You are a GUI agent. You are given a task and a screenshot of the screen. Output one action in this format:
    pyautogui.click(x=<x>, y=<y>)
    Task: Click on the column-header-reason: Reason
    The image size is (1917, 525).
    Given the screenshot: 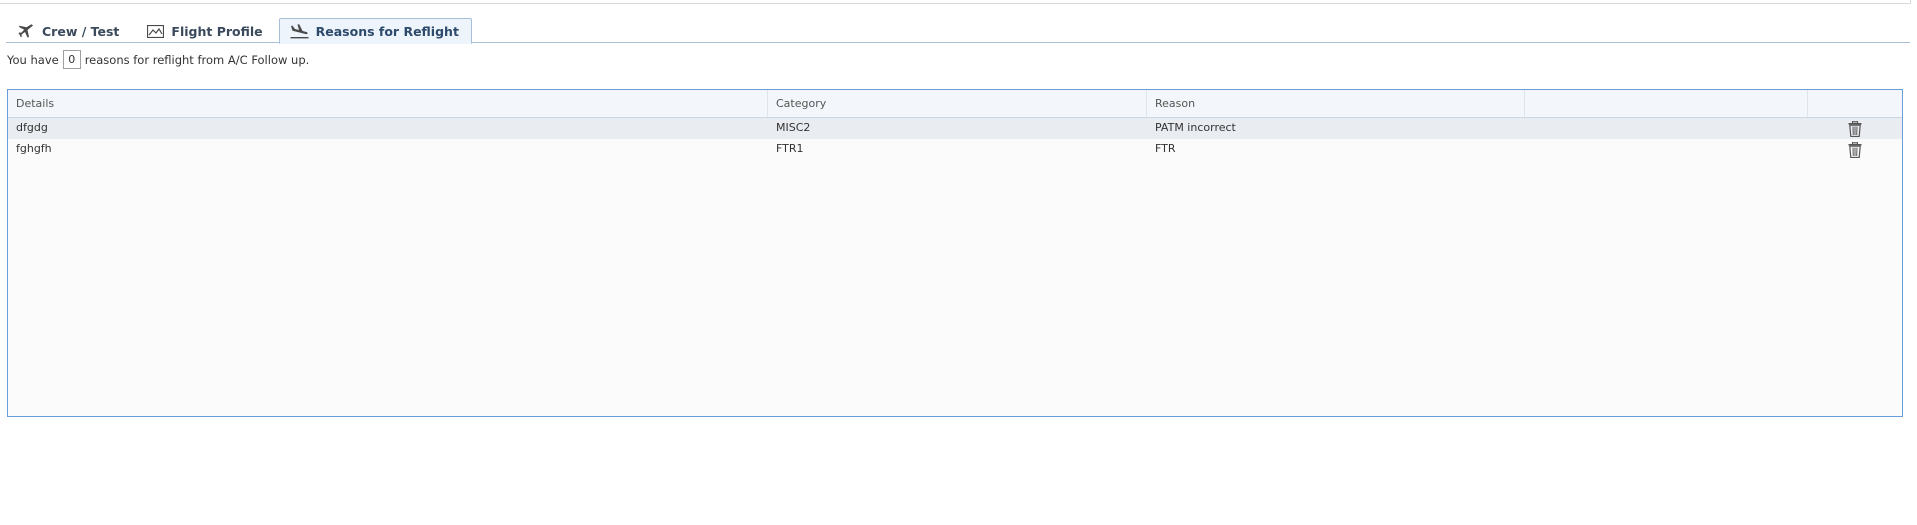 What is the action you would take?
    pyautogui.click(x=1336, y=103)
    